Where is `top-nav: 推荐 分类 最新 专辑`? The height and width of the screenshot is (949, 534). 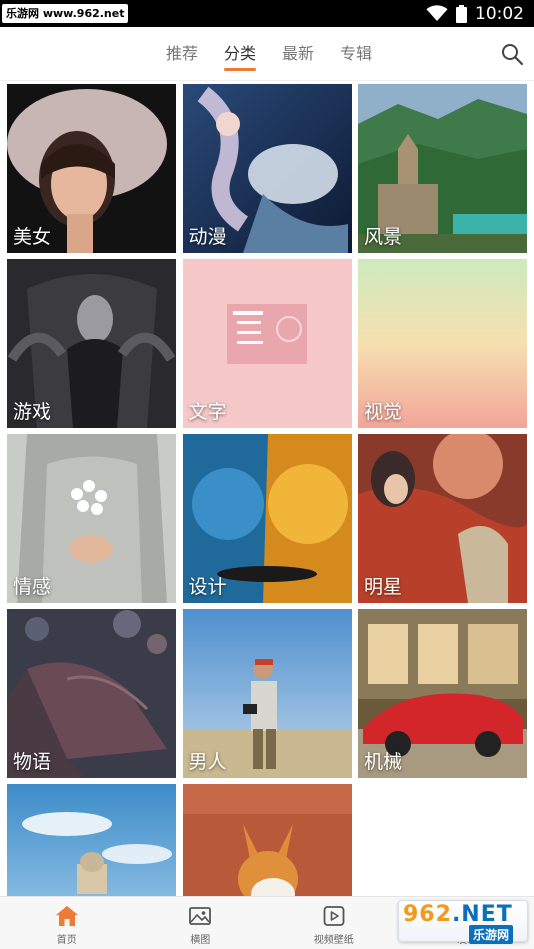
top-nav: 推荐 分类 最新 专辑 is located at coordinates (267, 54).